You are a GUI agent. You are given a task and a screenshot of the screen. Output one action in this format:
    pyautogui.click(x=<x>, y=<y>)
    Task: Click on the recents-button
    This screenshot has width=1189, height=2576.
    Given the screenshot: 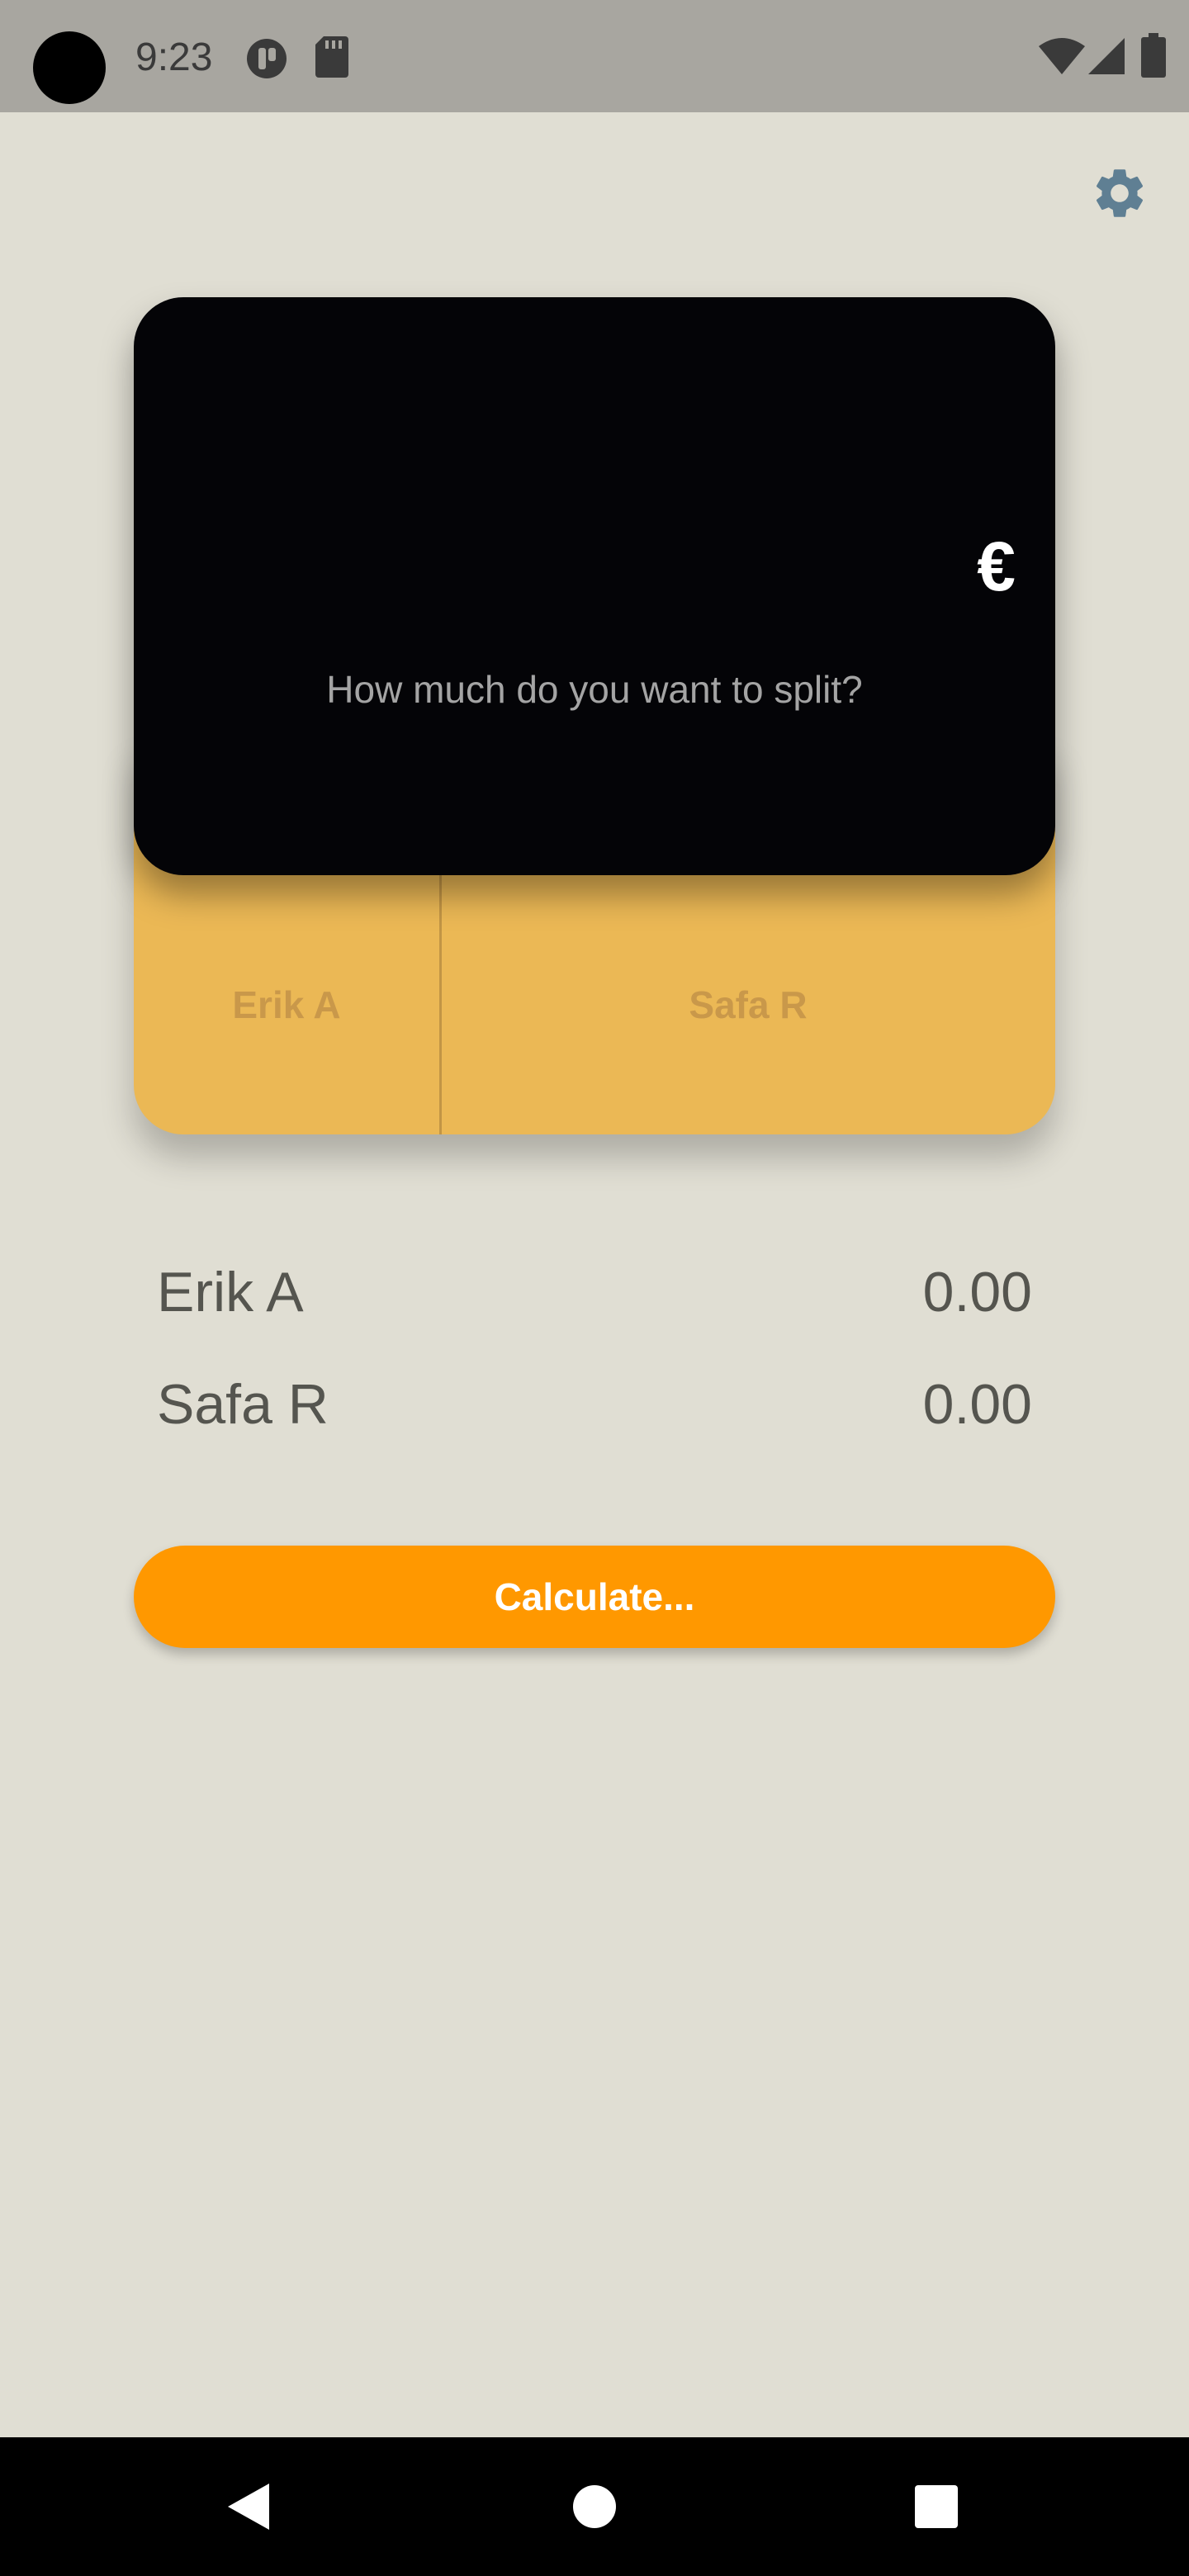 What is the action you would take?
    pyautogui.click(x=936, y=2506)
    